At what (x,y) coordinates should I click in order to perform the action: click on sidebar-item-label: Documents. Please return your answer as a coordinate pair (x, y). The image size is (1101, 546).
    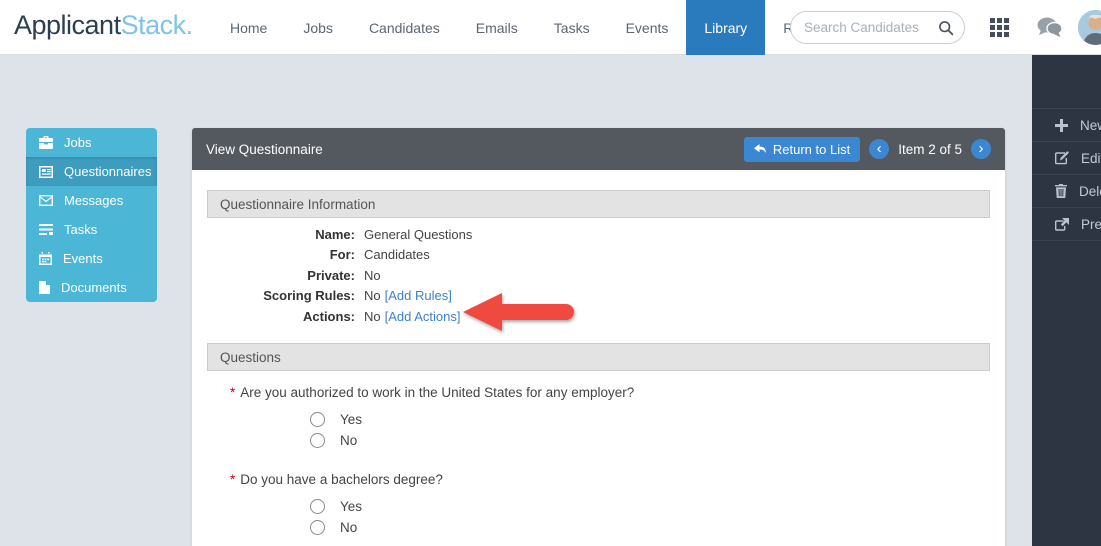
    Looking at the image, I should click on (94, 287).